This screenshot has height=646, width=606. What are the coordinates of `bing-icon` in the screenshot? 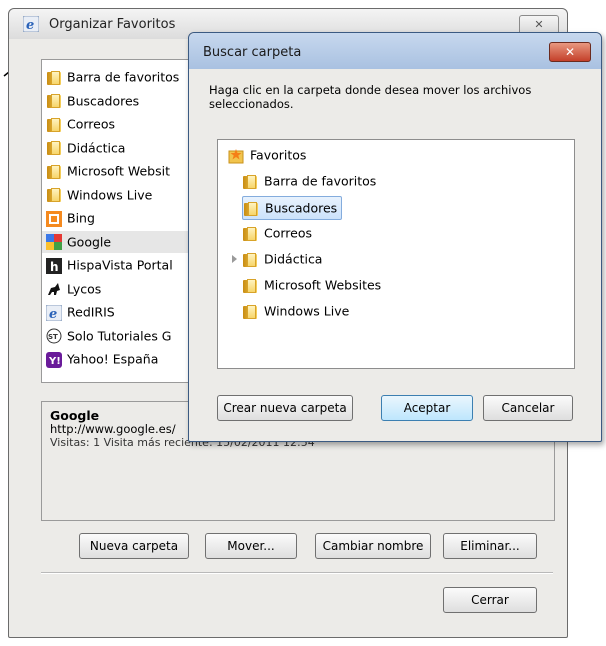 It's located at (54, 218).